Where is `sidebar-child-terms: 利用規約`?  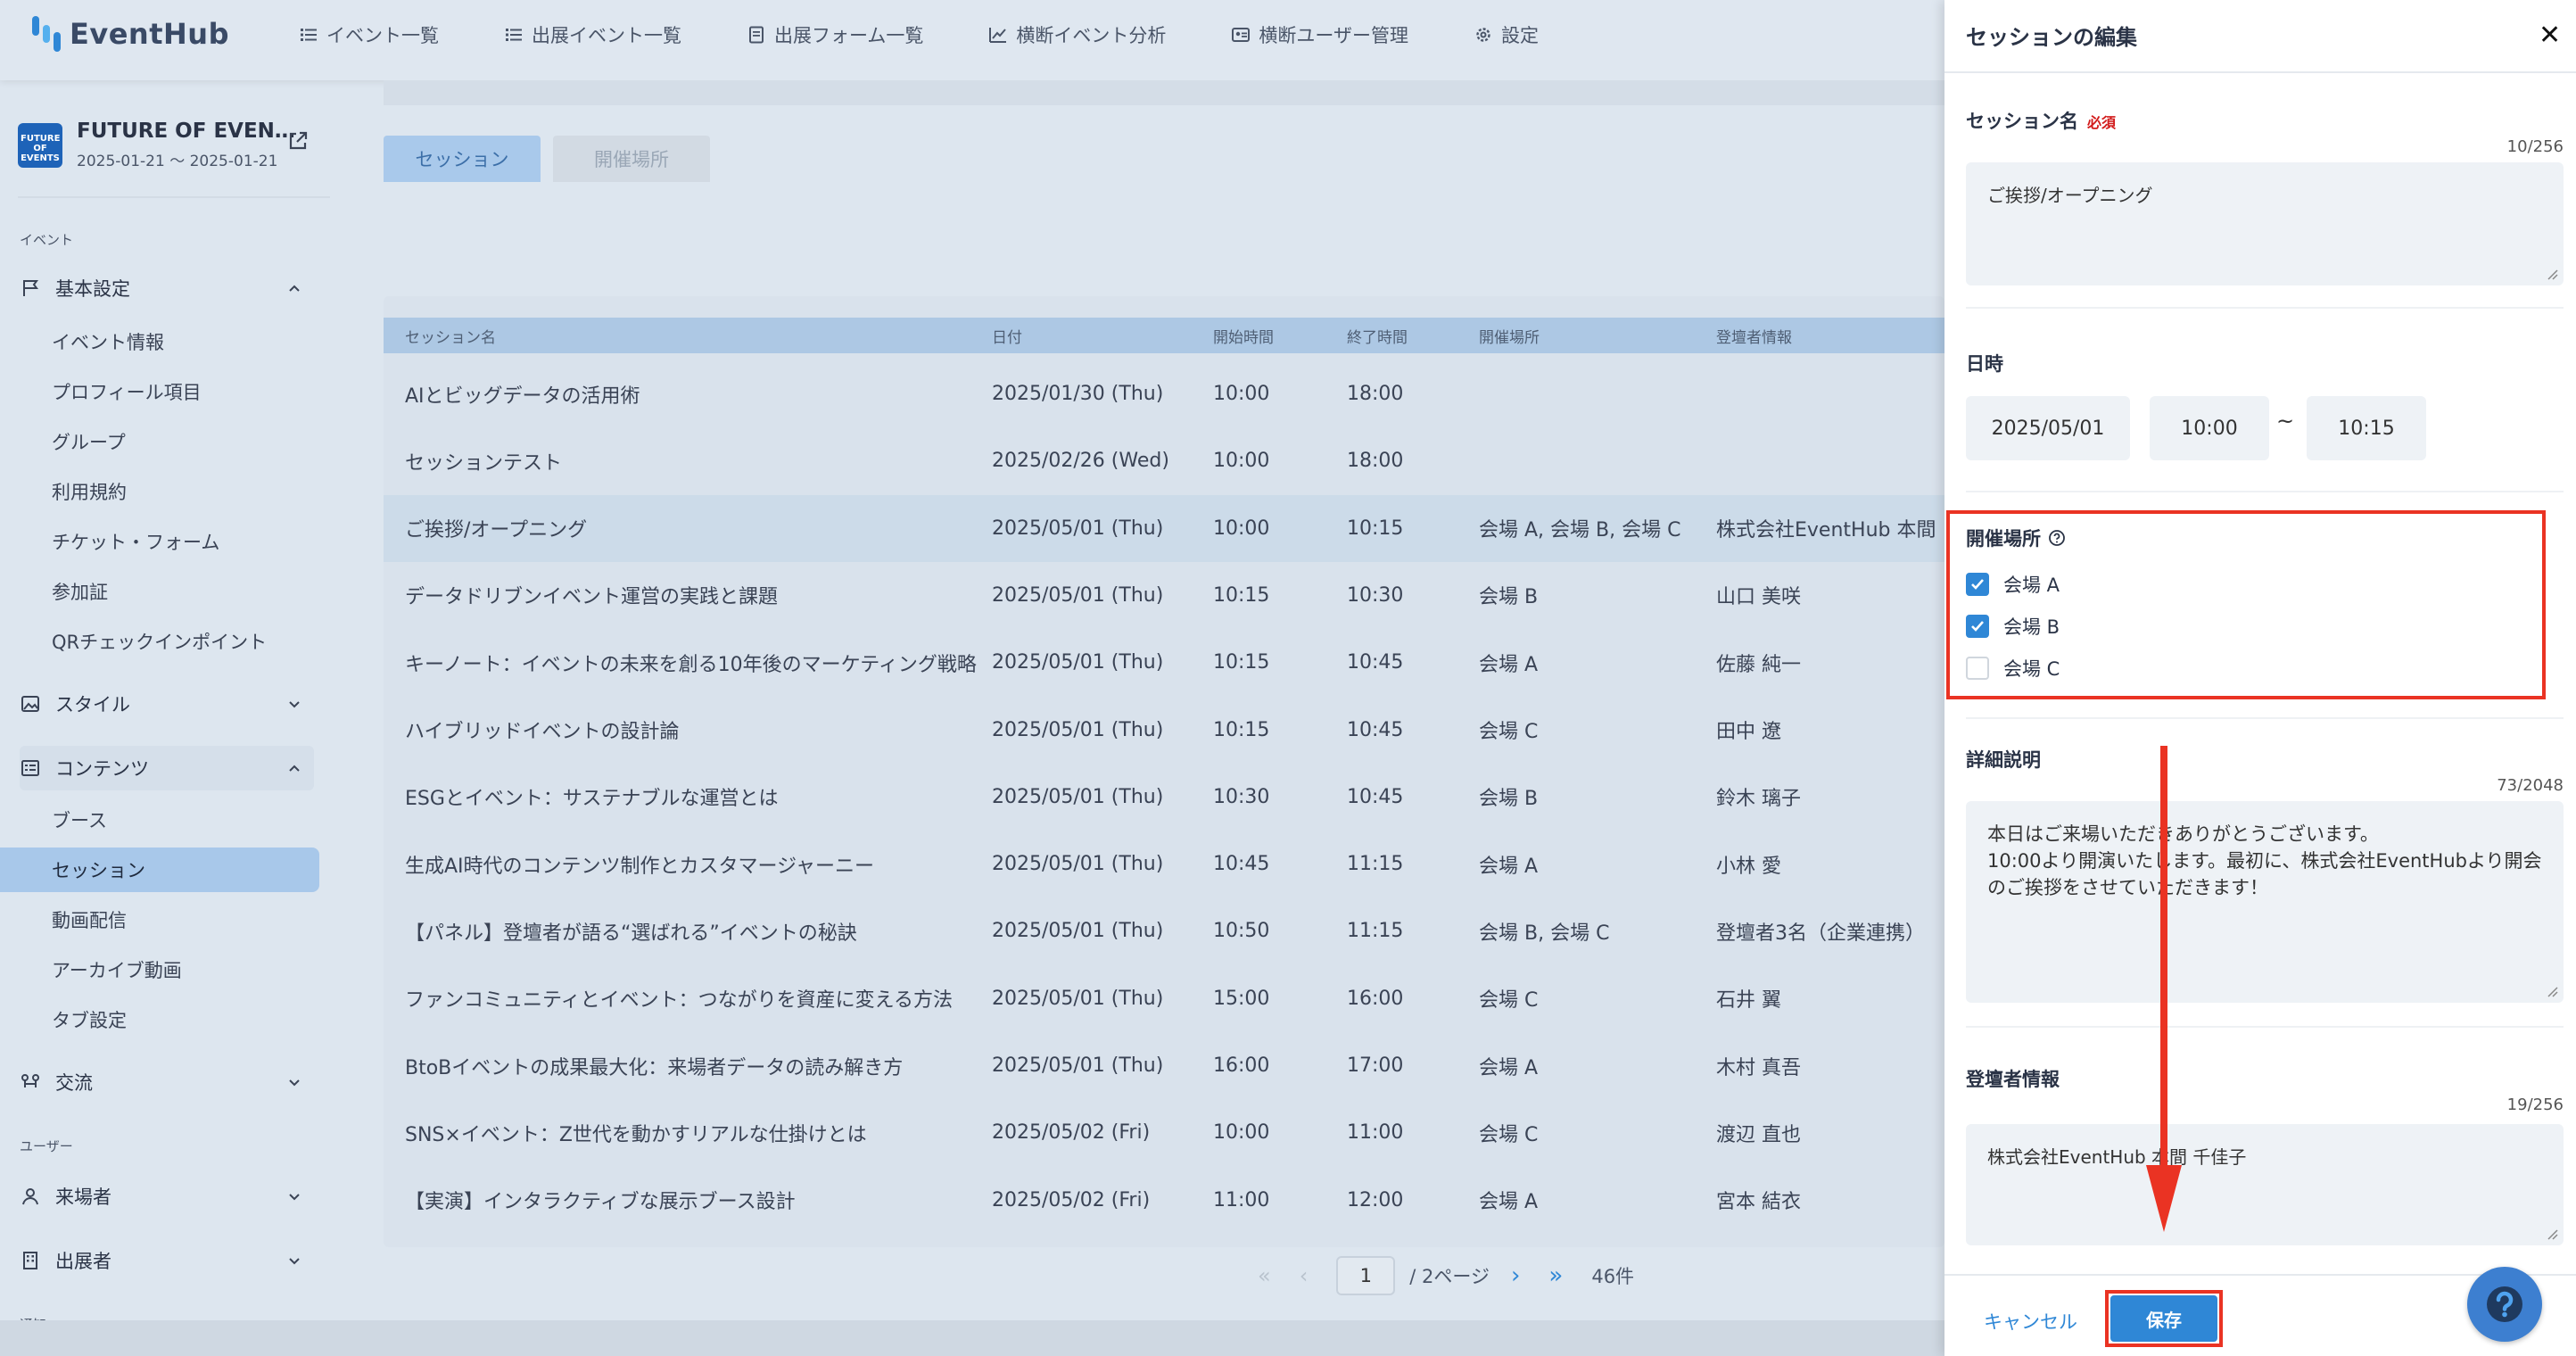 sidebar-child-terms: 利用規約 is located at coordinates (159, 492).